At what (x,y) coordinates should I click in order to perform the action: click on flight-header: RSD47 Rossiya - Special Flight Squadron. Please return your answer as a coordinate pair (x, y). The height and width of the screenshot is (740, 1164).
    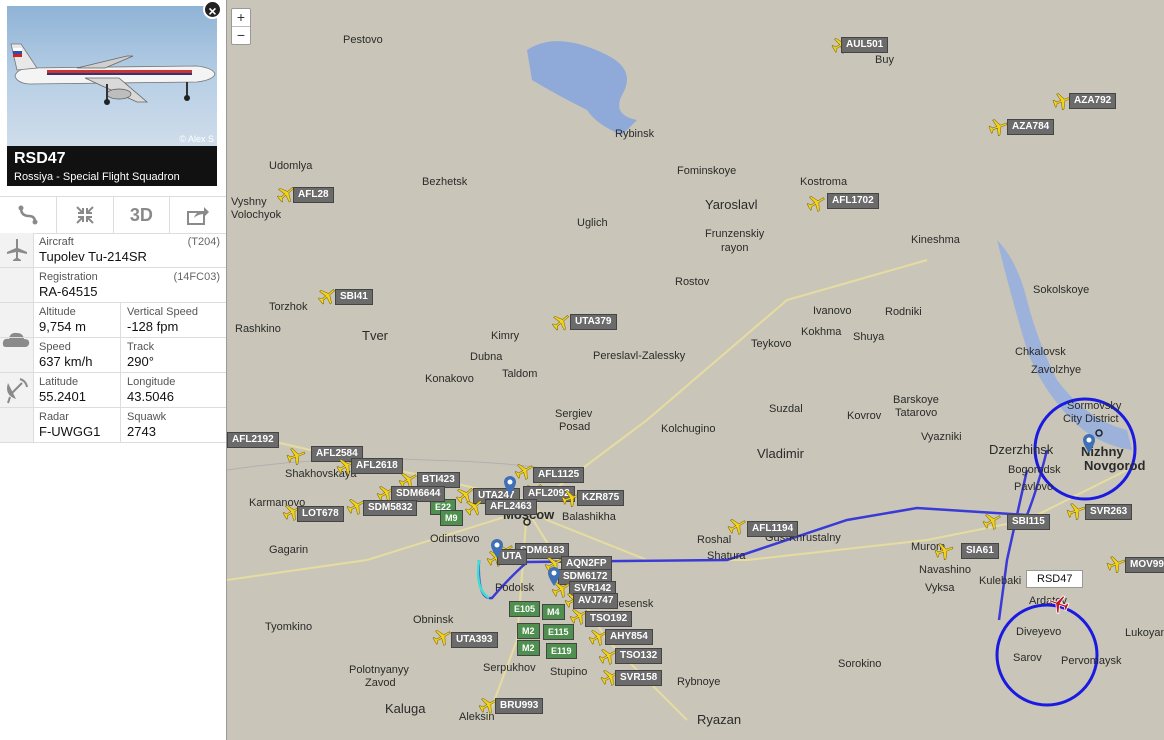
    Looking at the image, I should click on (112, 166).